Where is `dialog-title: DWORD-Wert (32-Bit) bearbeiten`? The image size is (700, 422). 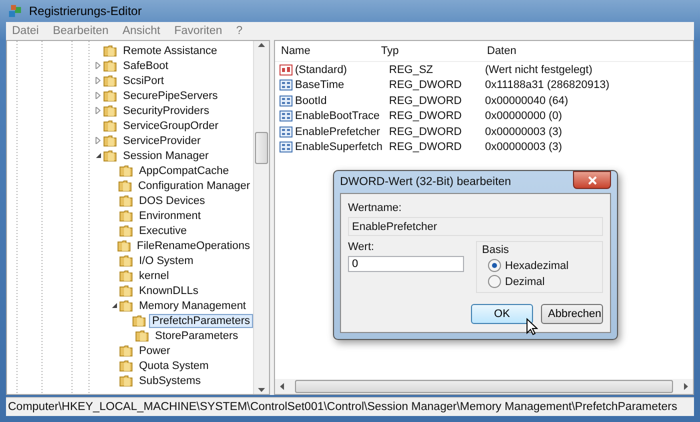 dialog-title: DWORD-Wert (32-Bit) bearbeiten is located at coordinates (426, 182).